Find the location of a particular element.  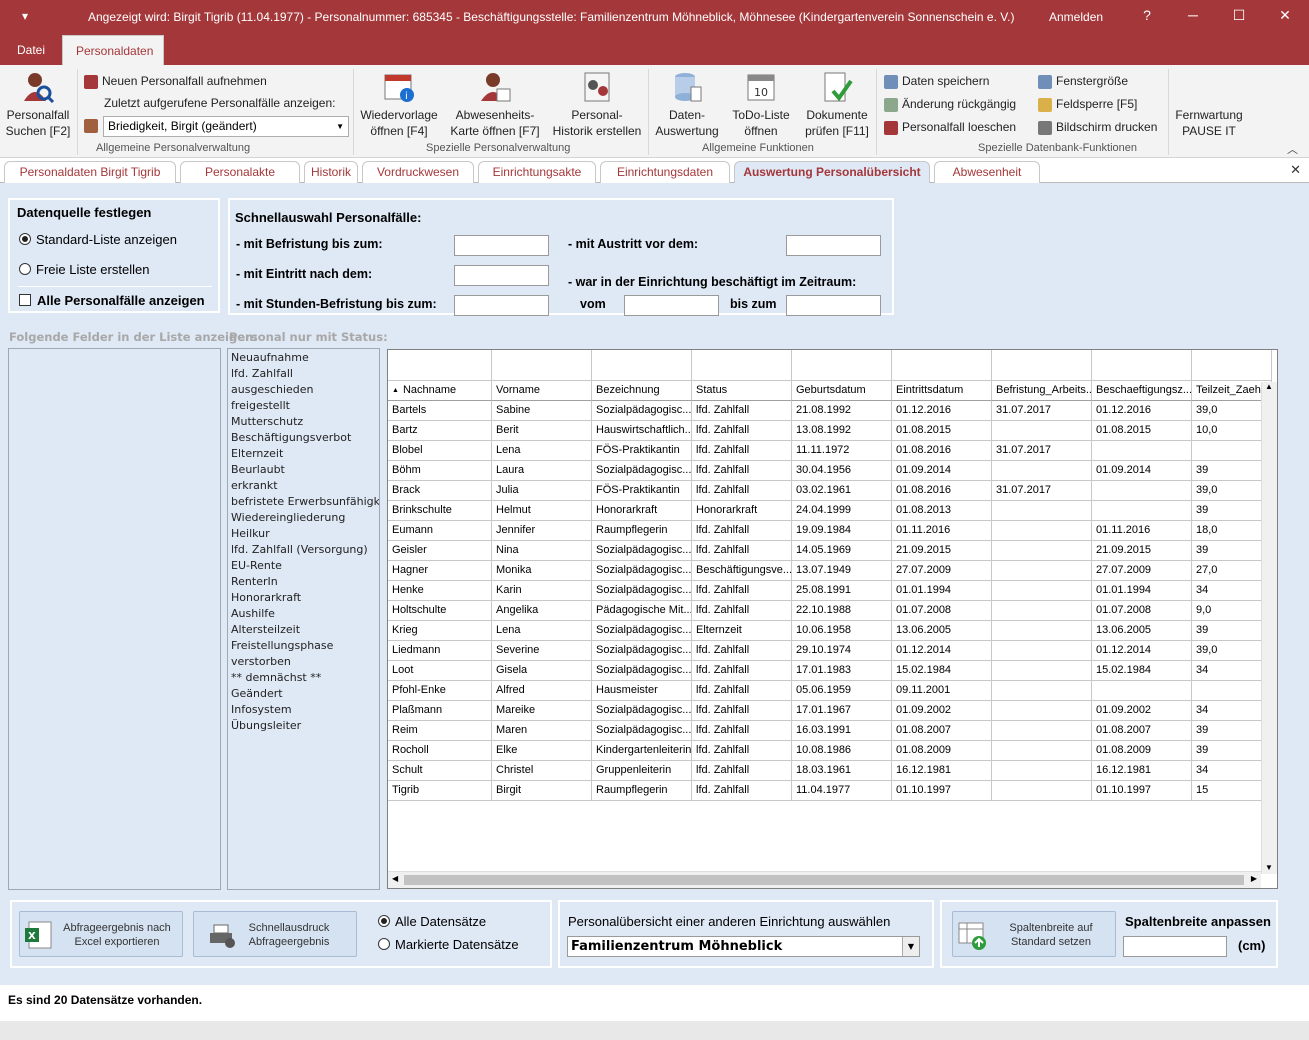

tab-auswertung-personaluebersicht: Auswertung Personalübersicht is located at coordinates (832, 172).